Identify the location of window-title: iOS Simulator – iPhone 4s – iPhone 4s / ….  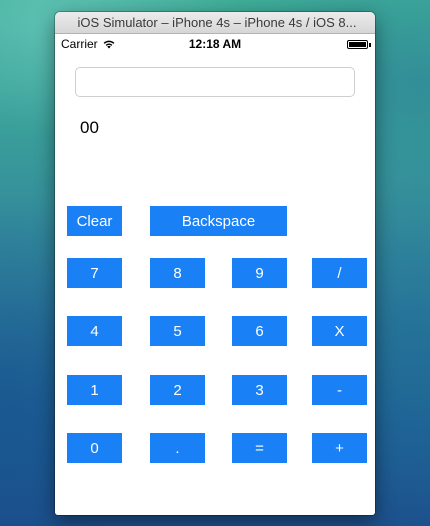
(217, 22).